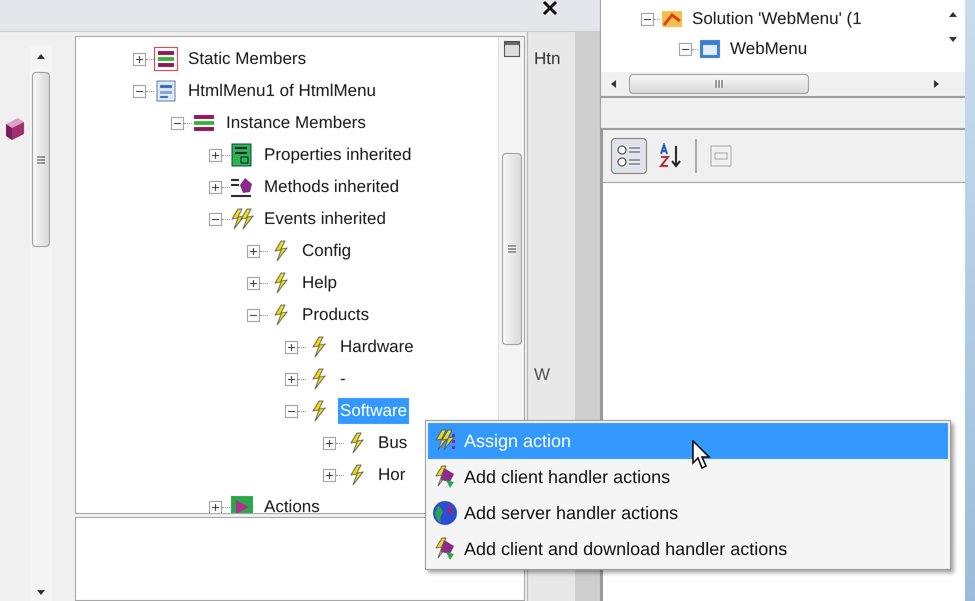 This screenshot has width=975, height=601. I want to click on side-panel-text: Htn, so click(548, 59).